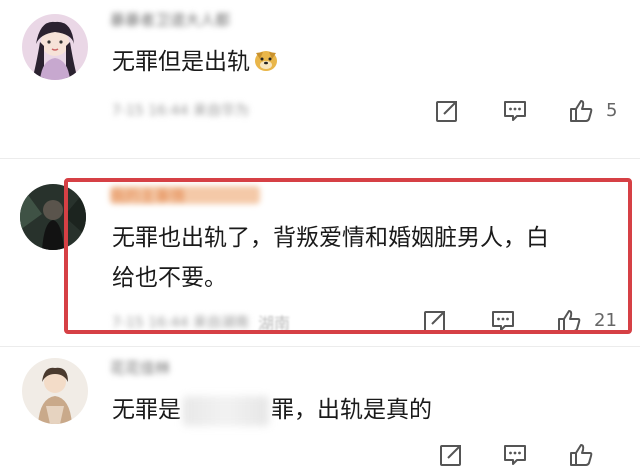 This screenshot has width=640, height=467. What do you see at coordinates (156, 367) in the screenshot?
I see `username: 花花佳林` at bounding box center [156, 367].